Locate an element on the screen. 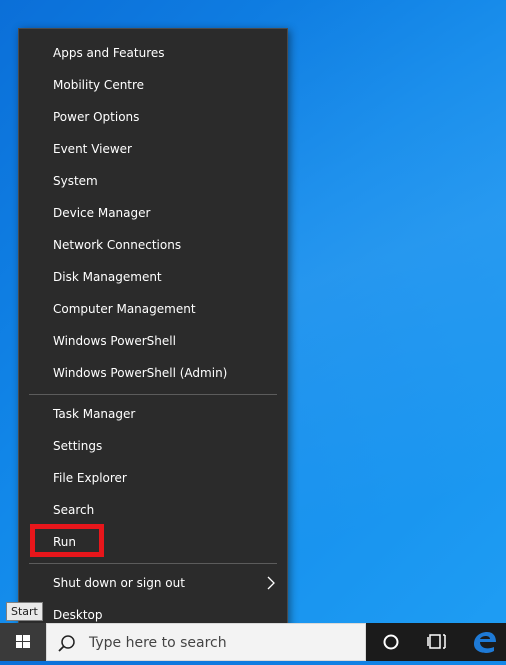 The width and height of the screenshot is (506, 665). menu-item-settings: Settings is located at coordinates (153, 446).